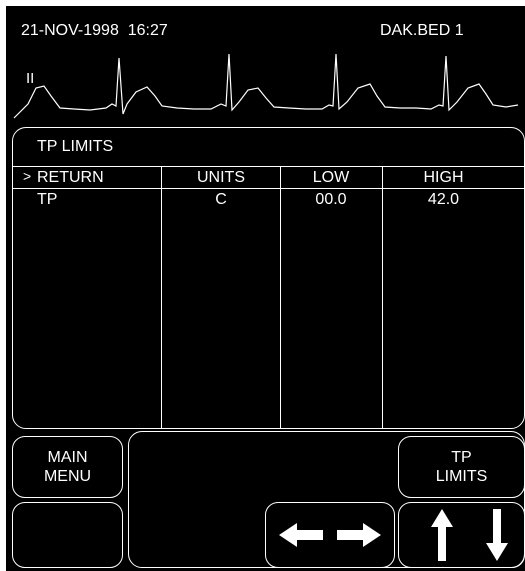  I want to click on blank-softkey-button, so click(67, 535).